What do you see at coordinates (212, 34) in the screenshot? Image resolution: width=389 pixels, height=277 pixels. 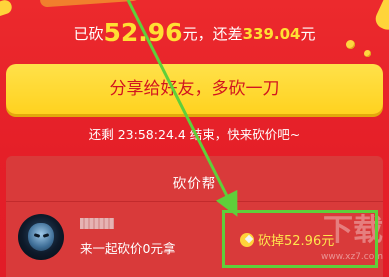 I see `status-unit: 元，还差` at bounding box center [212, 34].